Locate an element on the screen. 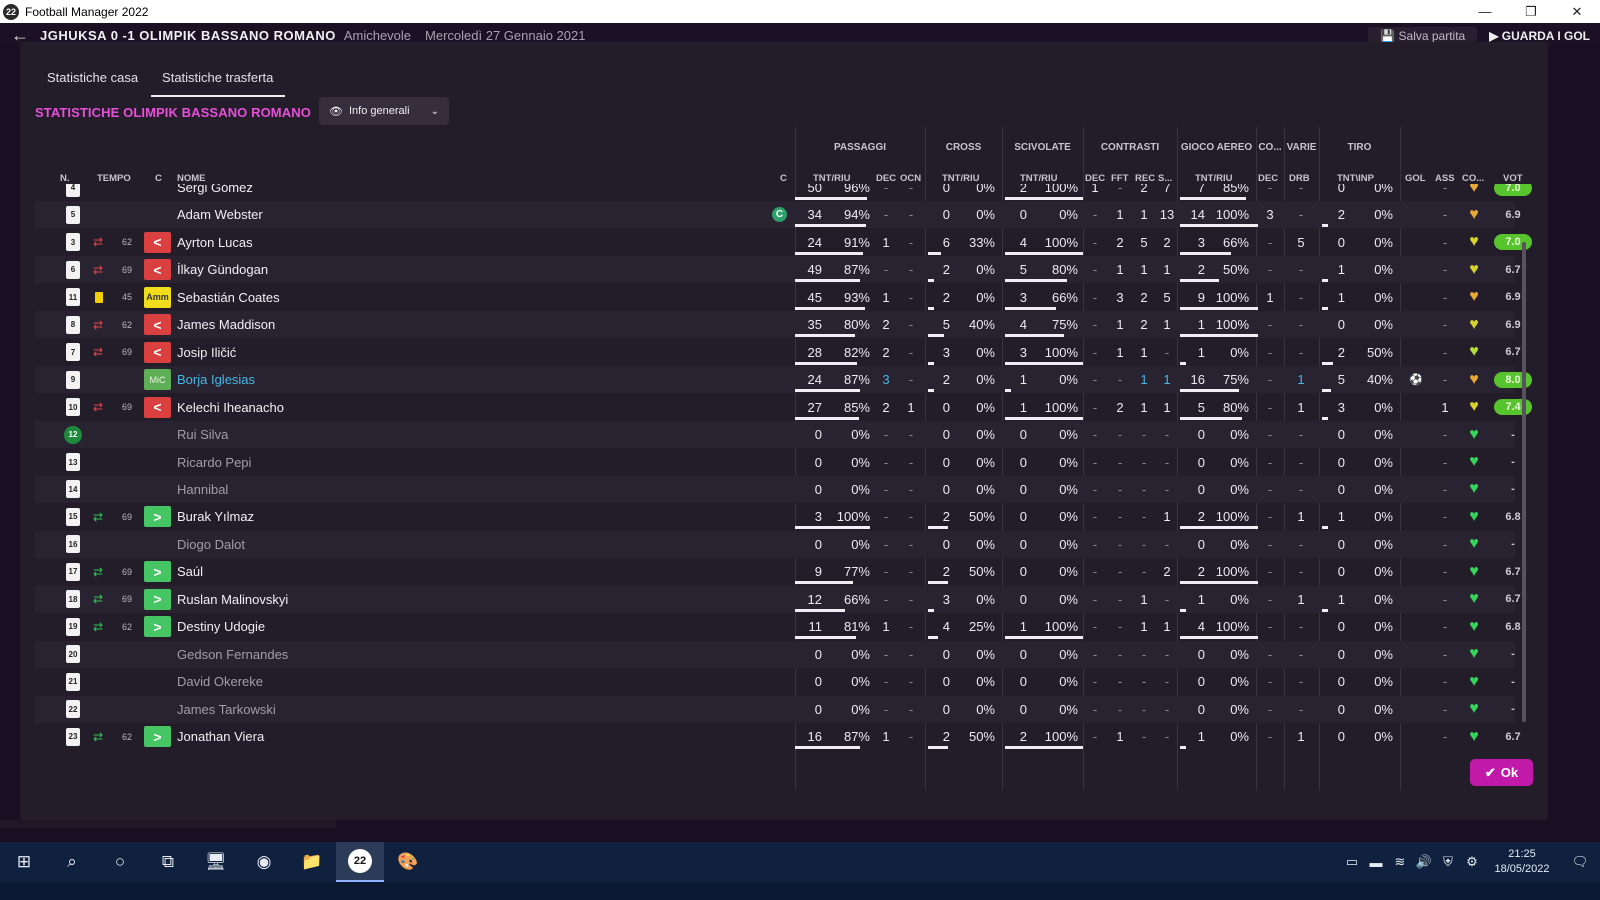 This screenshot has width=1600, height=900. dribbles: - is located at coordinates (1301, 189).